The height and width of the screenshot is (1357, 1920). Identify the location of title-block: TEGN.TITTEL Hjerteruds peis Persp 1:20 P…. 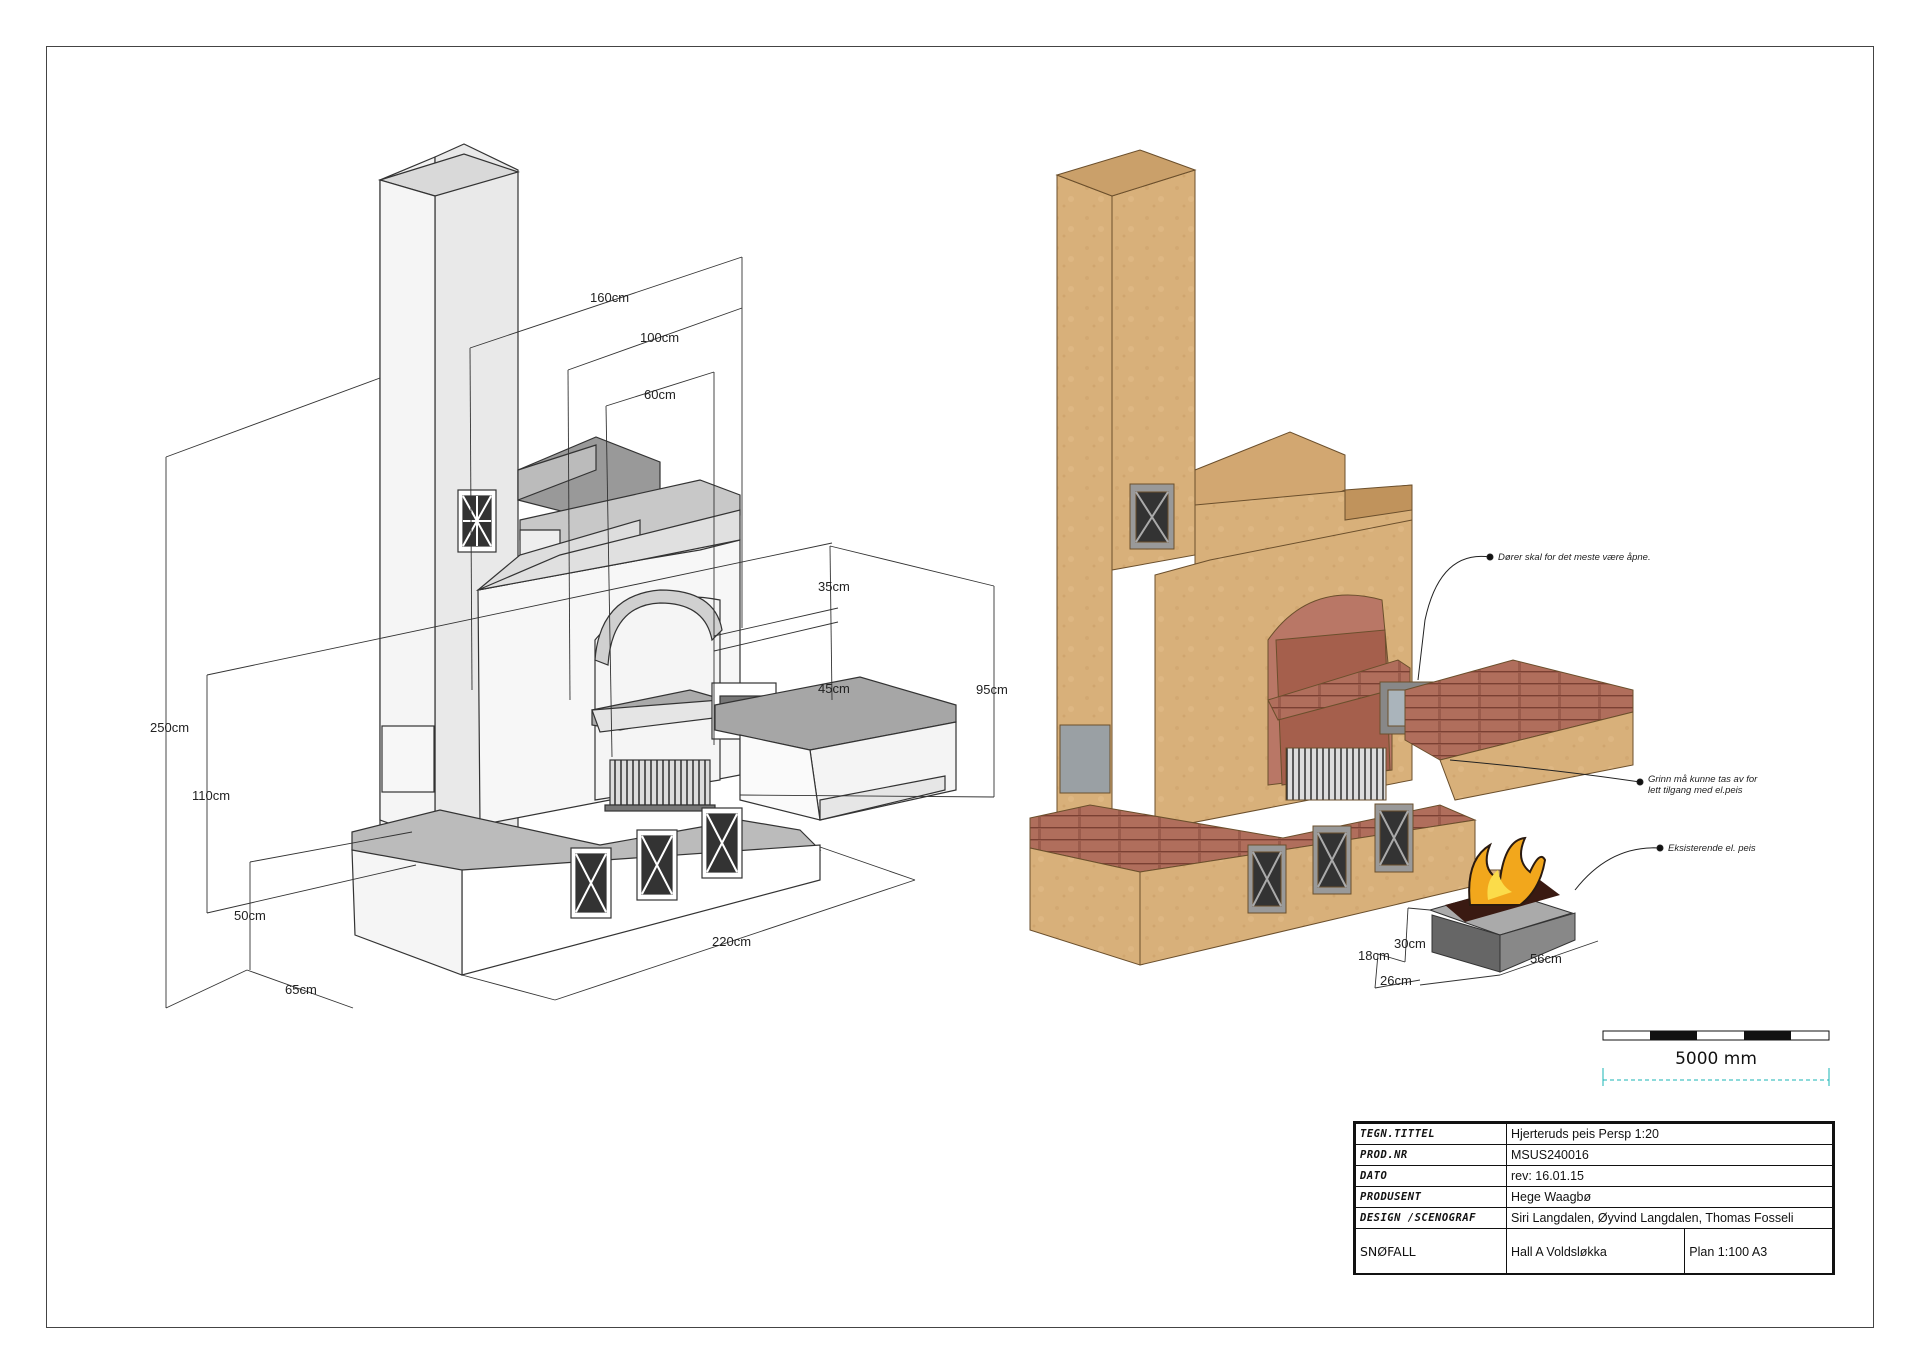
(1594, 1198).